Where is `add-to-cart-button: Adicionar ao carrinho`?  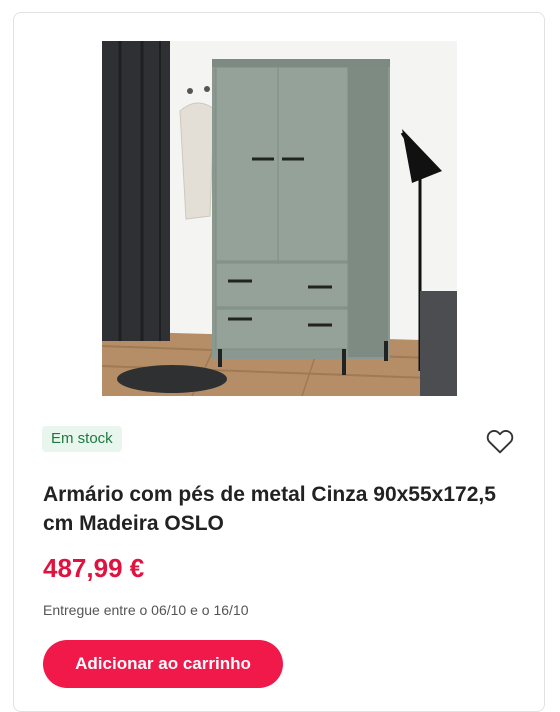
add-to-cart-button: Adicionar ao carrinho is located at coordinates (163, 664).